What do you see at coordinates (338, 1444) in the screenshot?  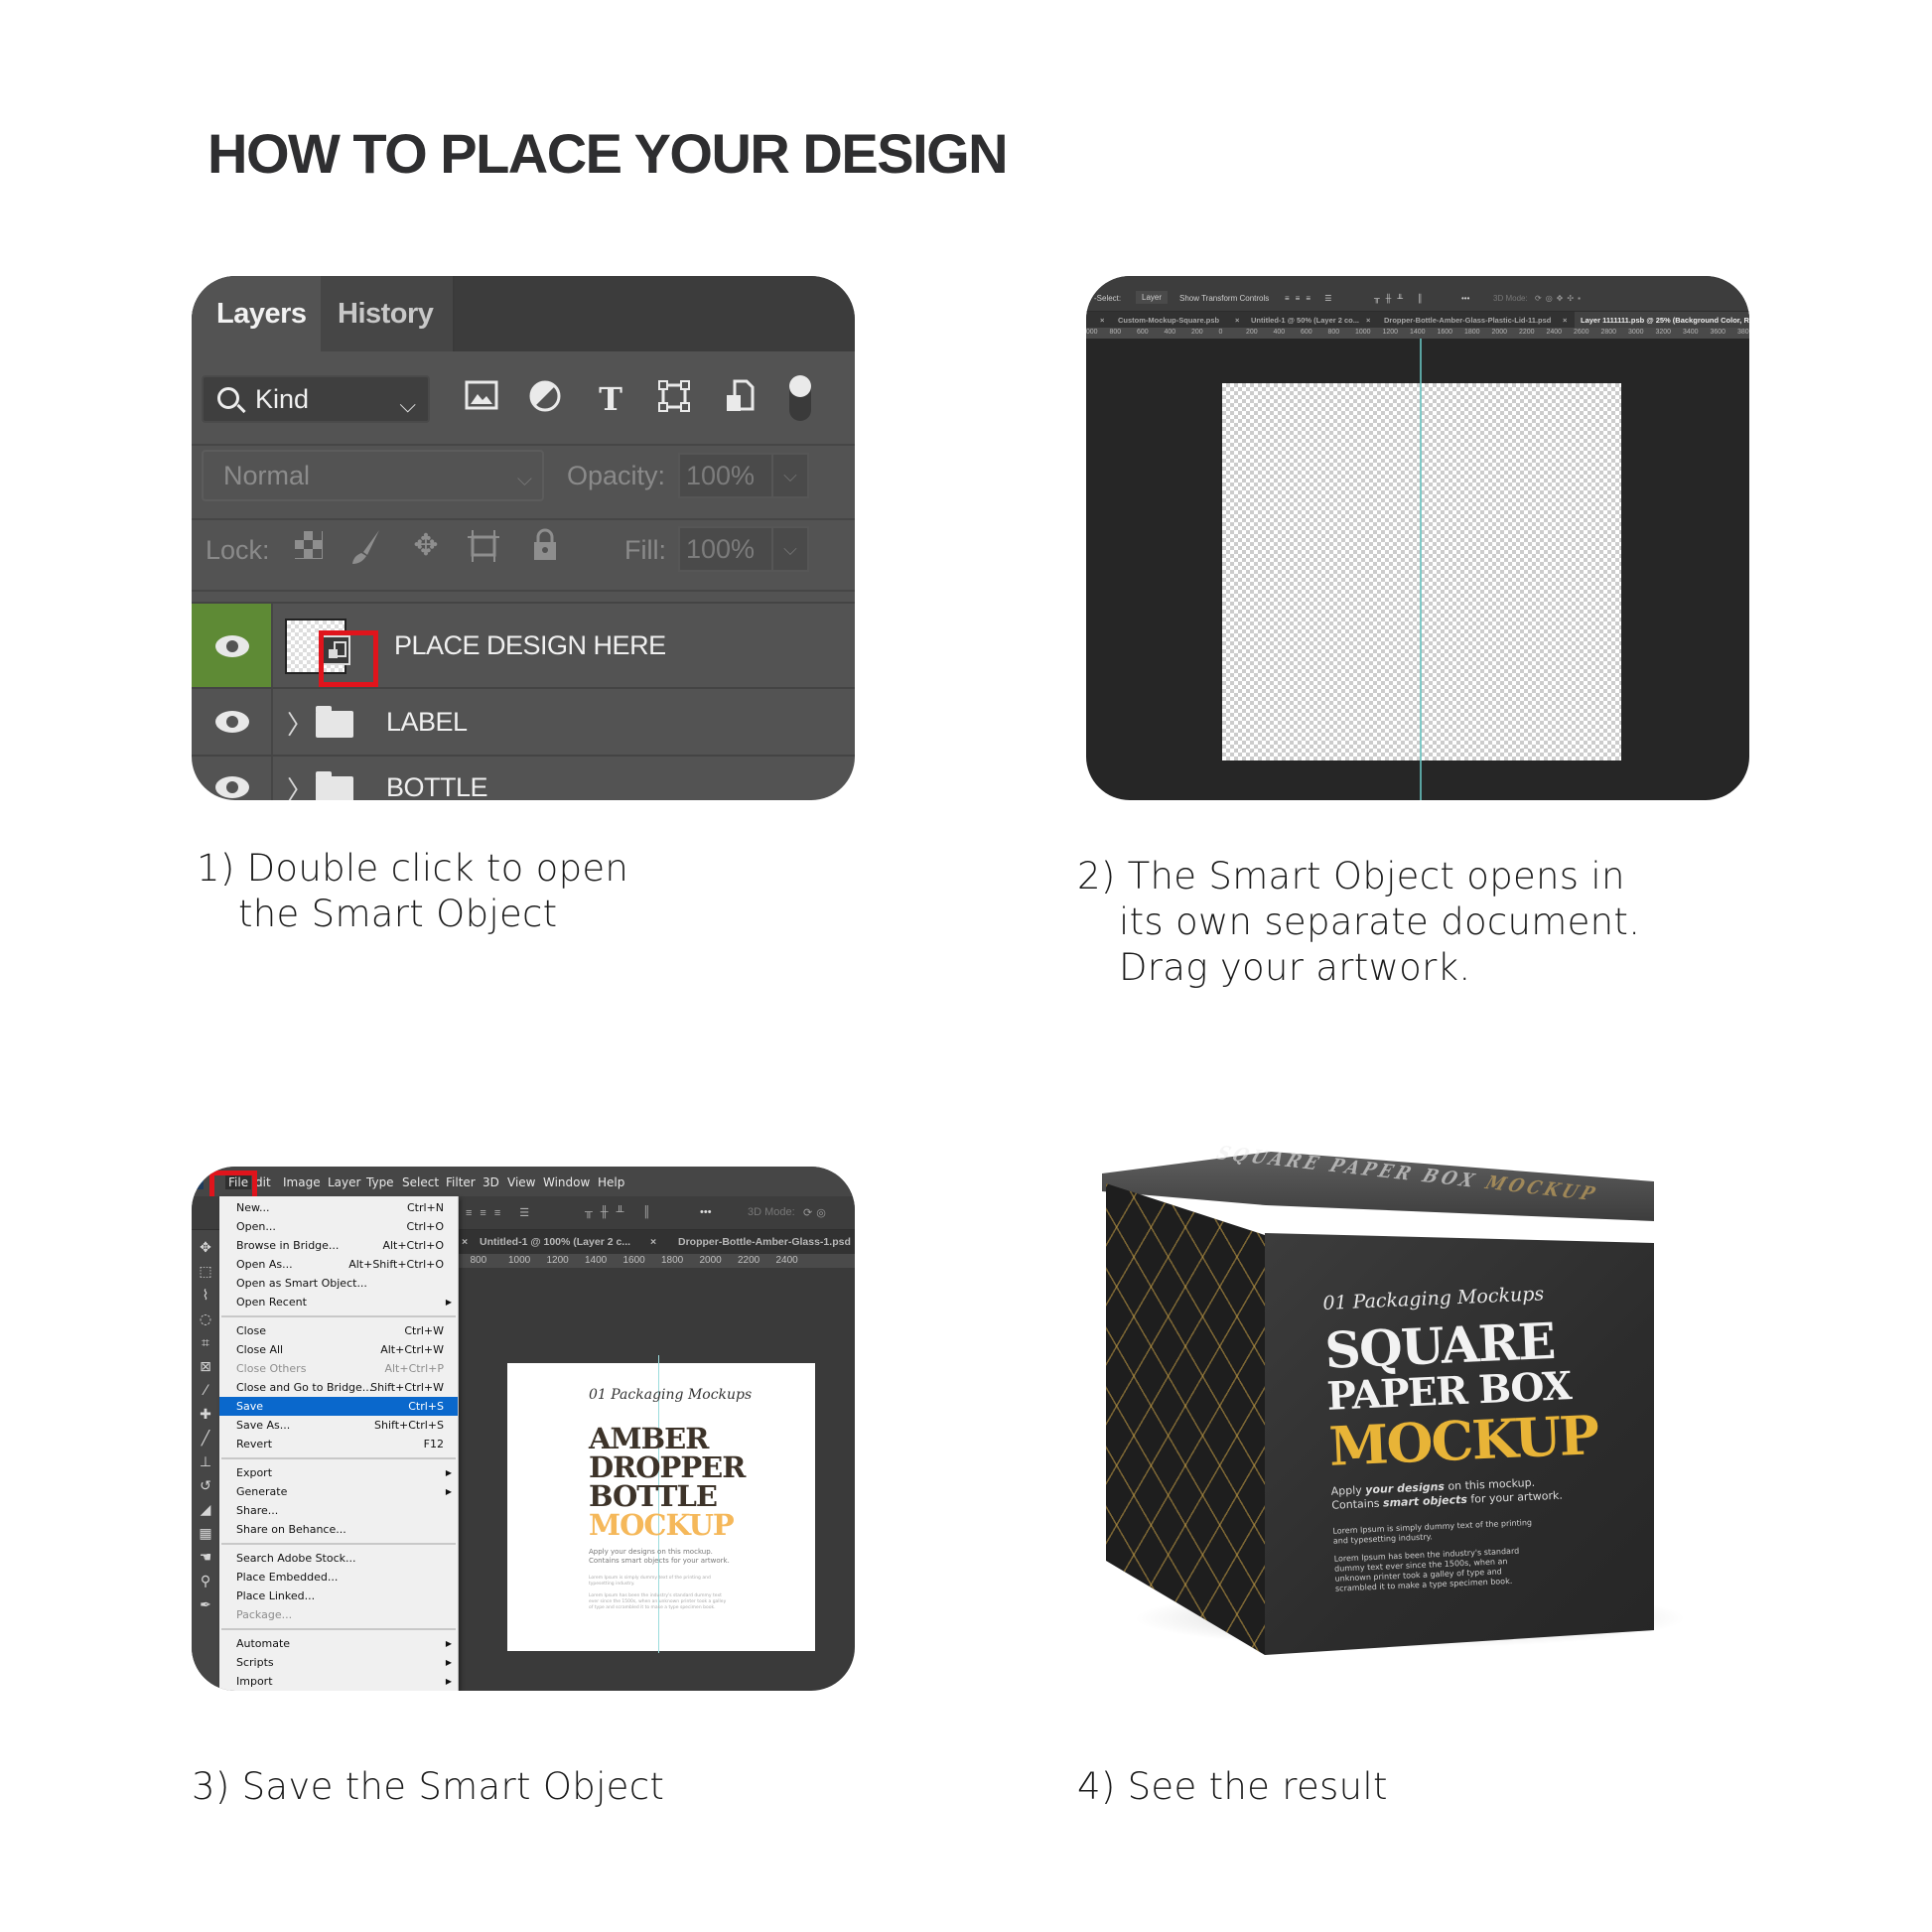 I see `menu-item-revert: Revert F12` at bounding box center [338, 1444].